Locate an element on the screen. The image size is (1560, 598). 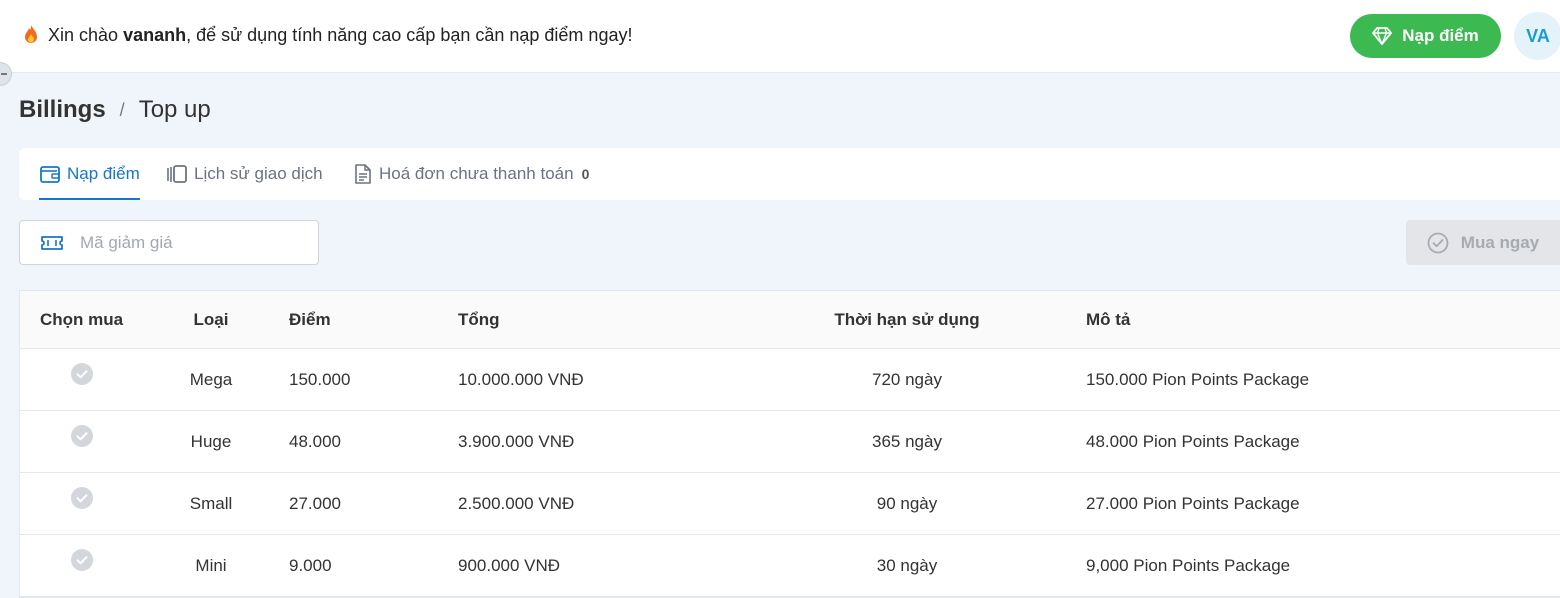
buy-now-label: Mua ngay is located at coordinates (1500, 242).